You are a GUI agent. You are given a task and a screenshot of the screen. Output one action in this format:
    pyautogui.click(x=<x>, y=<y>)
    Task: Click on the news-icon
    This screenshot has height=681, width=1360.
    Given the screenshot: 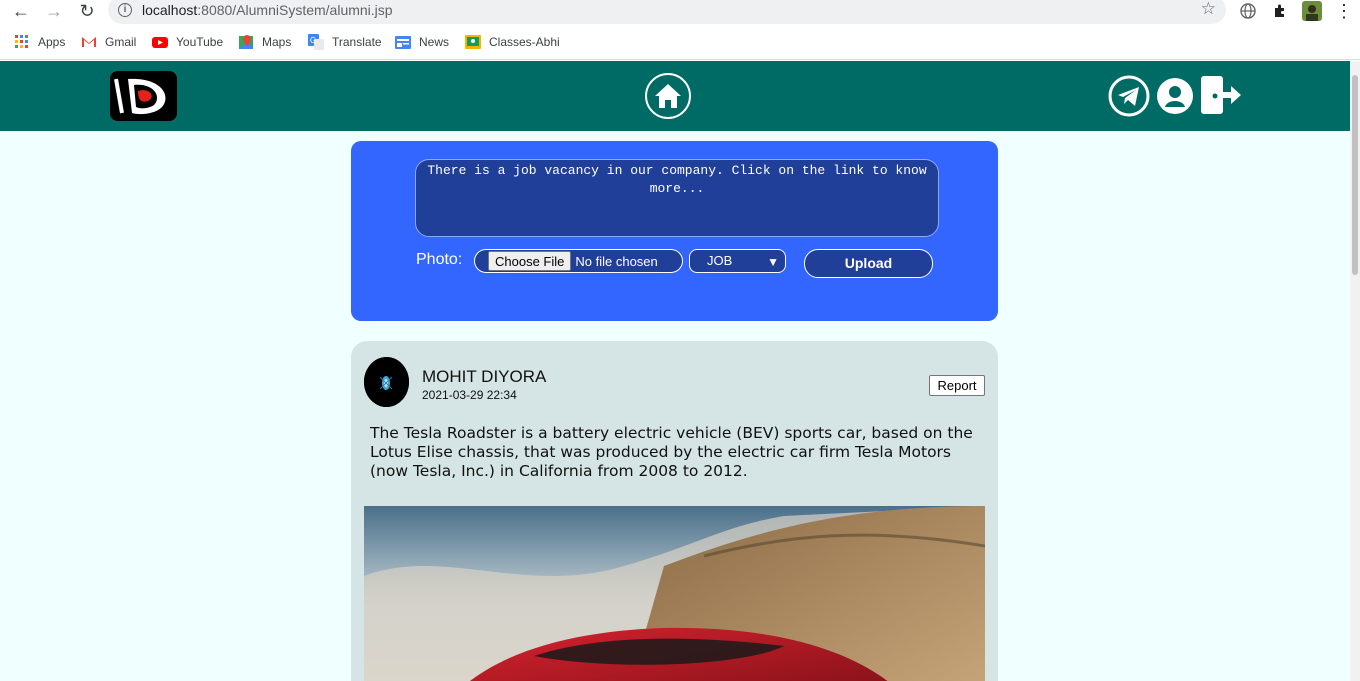 What is the action you would take?
    pyautogui.click(x=403, y=42)
    